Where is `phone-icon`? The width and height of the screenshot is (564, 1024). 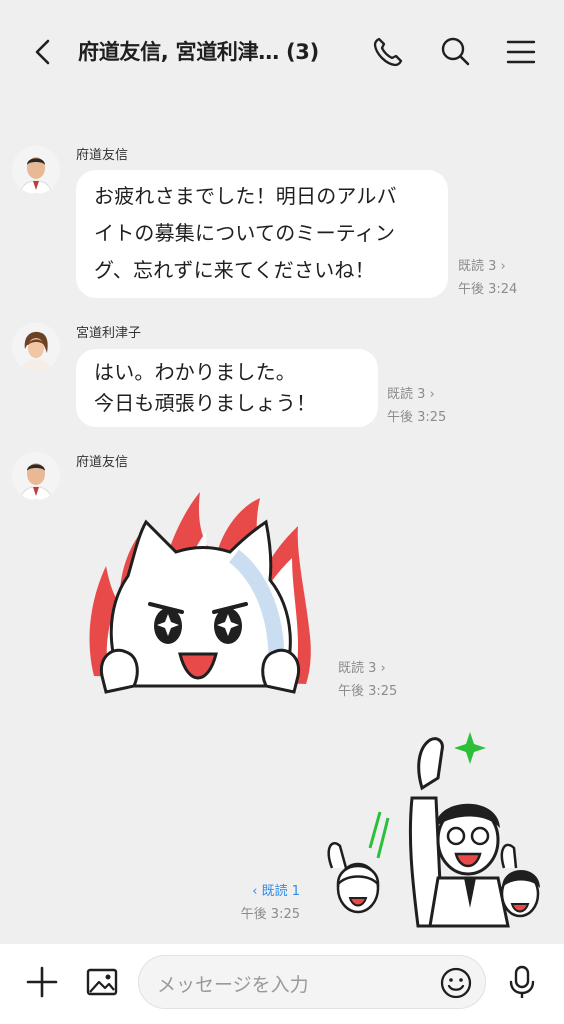
phone-icon is located at coordinates (388, 52).